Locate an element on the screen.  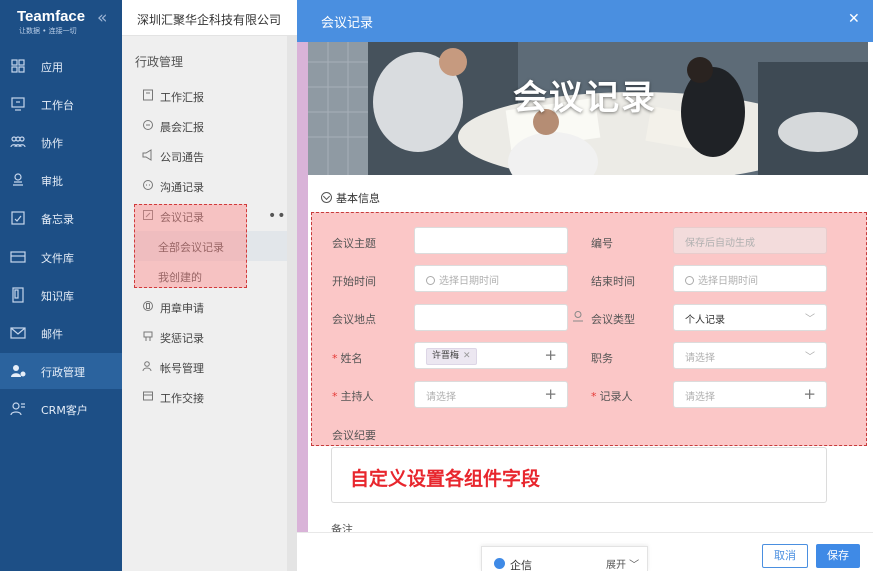
type-label: 会议类型 is located at coordinates (613, 319).